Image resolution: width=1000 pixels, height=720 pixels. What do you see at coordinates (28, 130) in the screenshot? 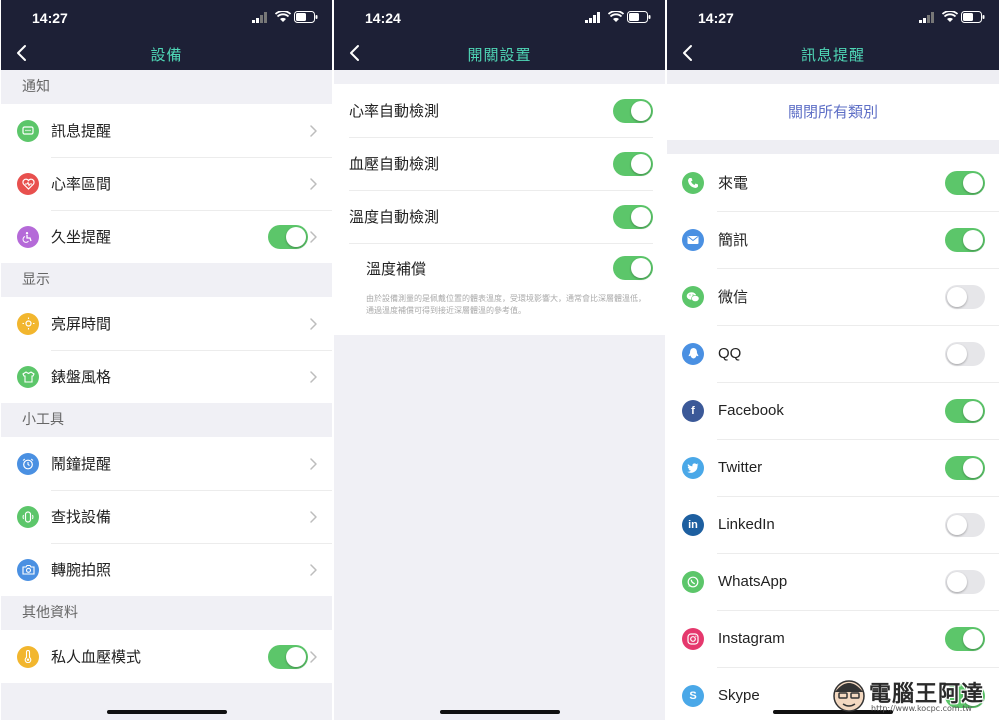
I see `message-icon` at bounding box center [28, 130].